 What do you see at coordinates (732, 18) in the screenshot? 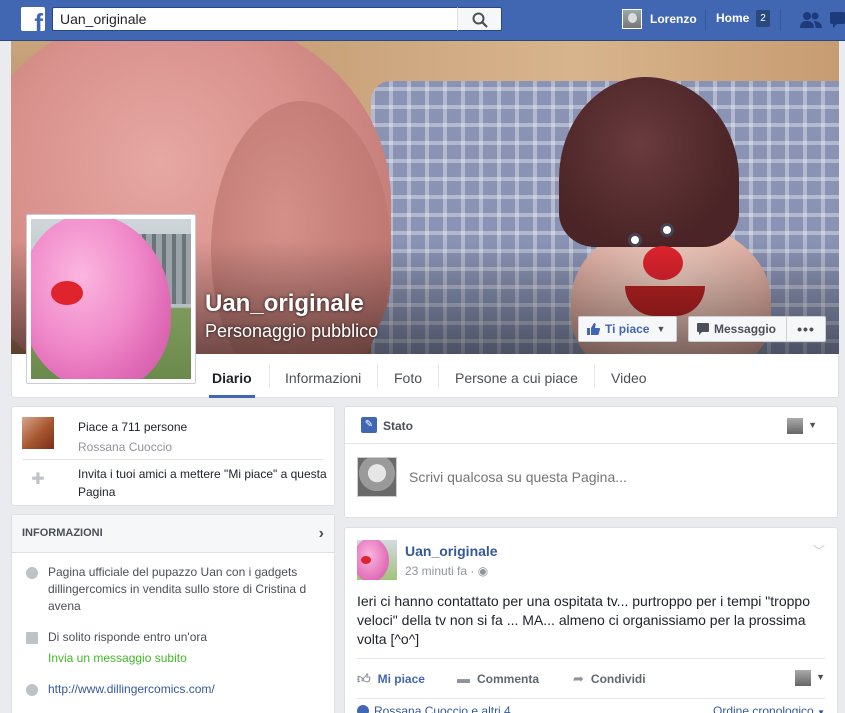
I see `home-link: Home` at bounding box center [732, 18].